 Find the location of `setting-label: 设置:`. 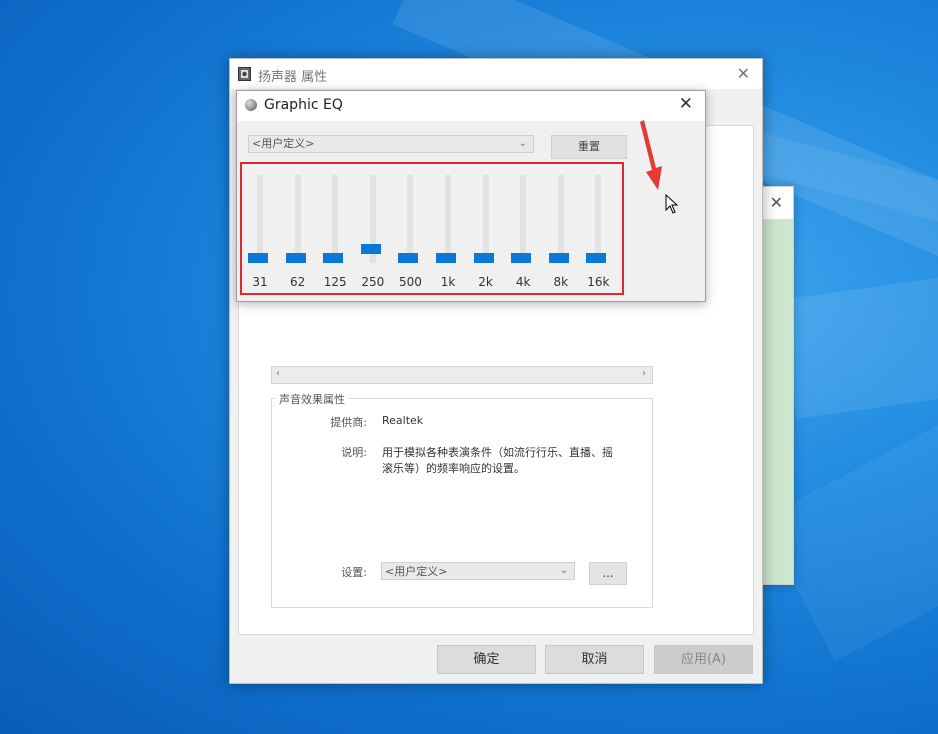

setting-label: 设置: is located at coordinates (354, 572).